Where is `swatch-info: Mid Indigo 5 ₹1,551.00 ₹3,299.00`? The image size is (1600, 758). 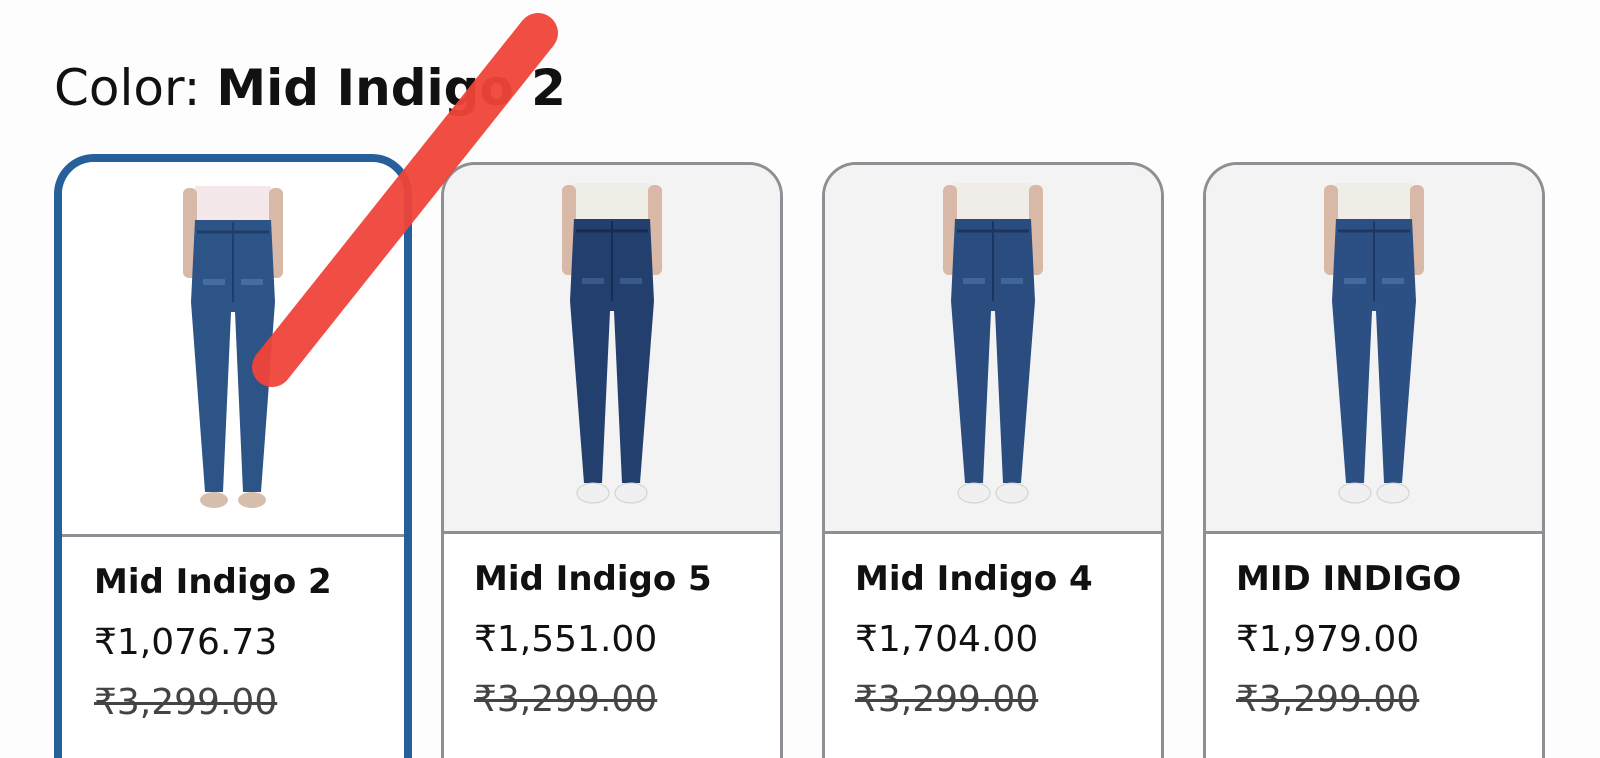
swatch-info: Mid Indigo 5 ₹1,551.00 ₹3,299.00 is located at coordinates (612, 629).